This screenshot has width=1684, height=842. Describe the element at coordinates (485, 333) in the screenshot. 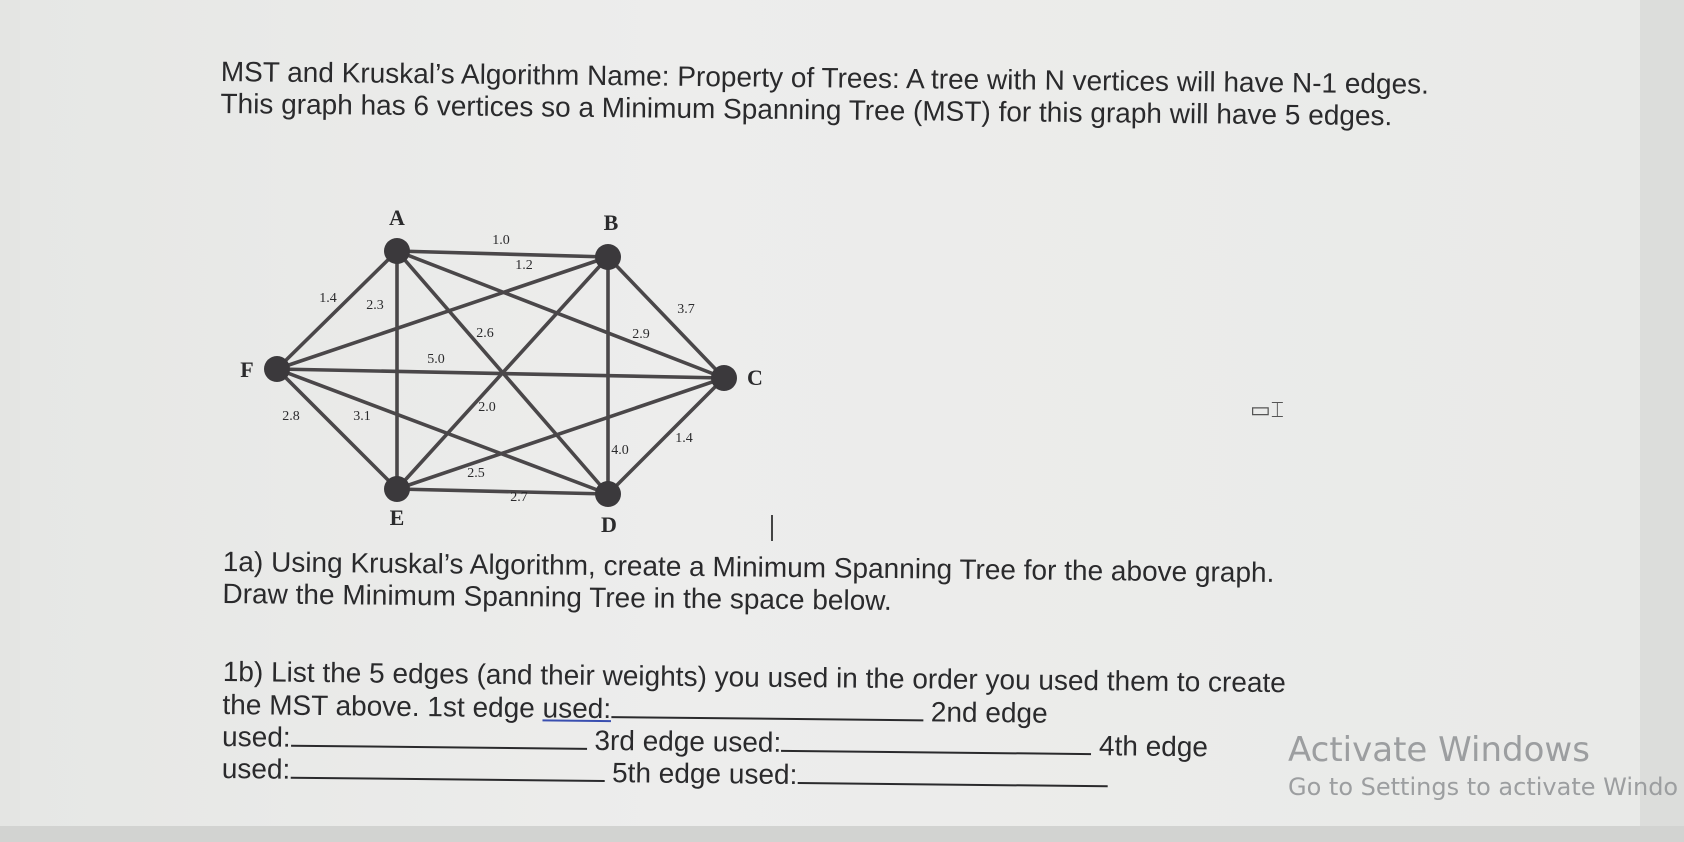

I see `edge-weight-AD: 2.6` at that location.